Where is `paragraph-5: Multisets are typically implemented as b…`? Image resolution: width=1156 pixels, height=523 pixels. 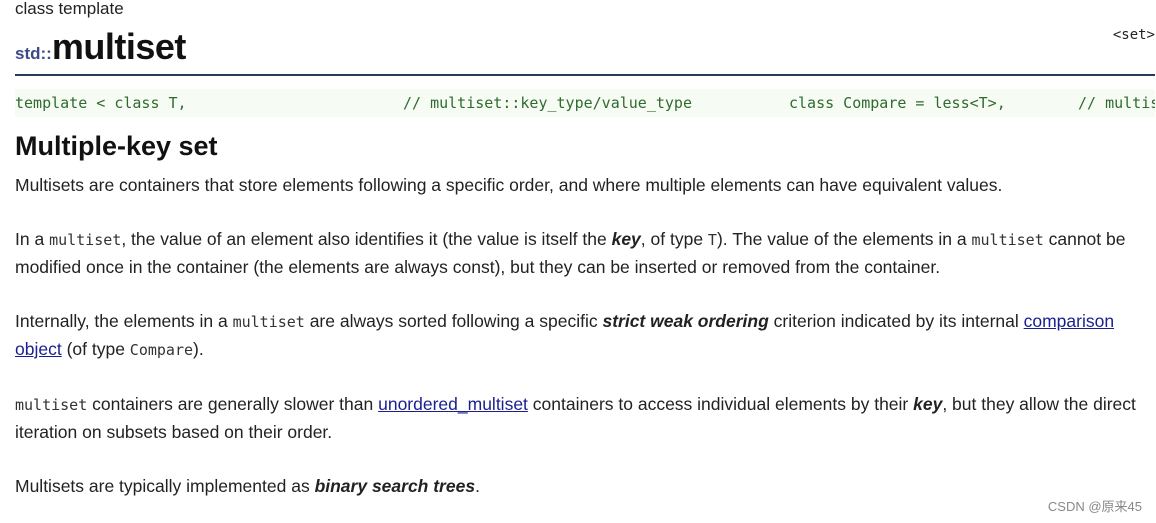
paragraph-5: Multisets are typically implemented as b… is located at coordinates (247, 486).